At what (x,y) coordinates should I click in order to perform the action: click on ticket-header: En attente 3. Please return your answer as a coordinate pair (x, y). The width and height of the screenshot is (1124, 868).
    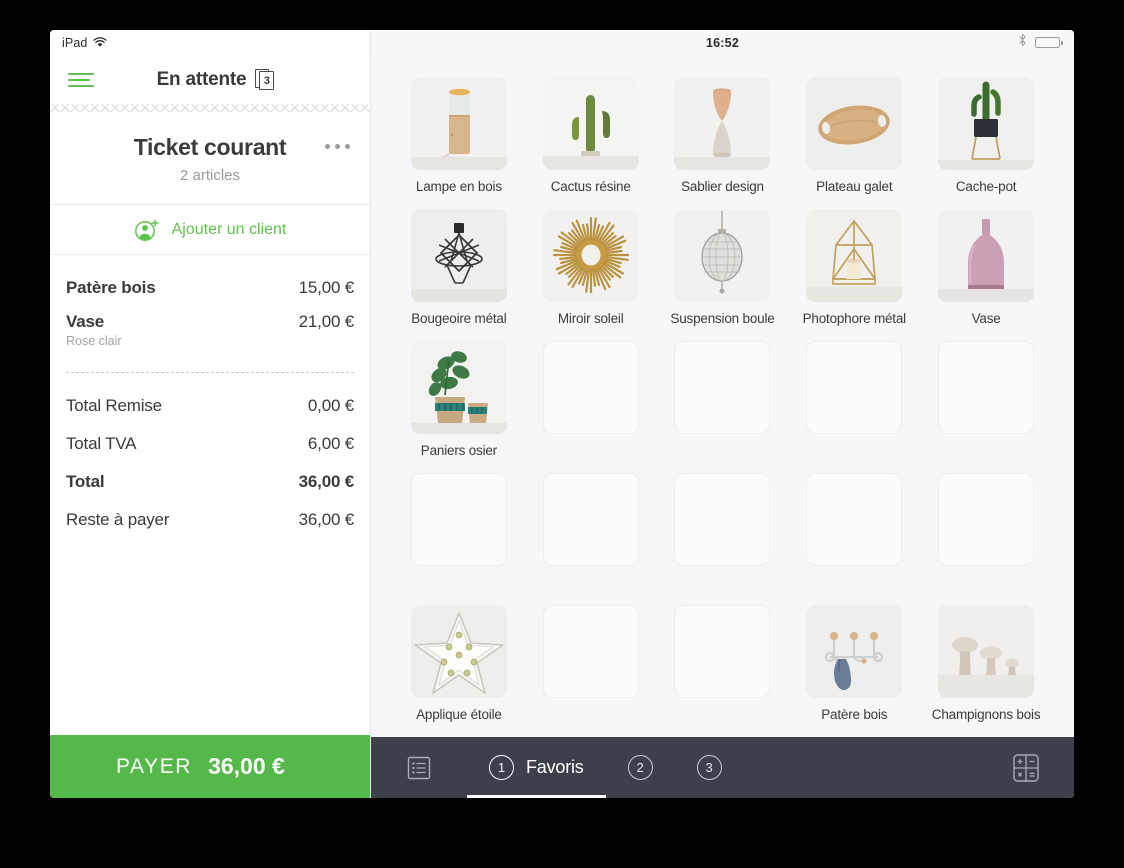
    Looking at the image, I should click on (210, 80).